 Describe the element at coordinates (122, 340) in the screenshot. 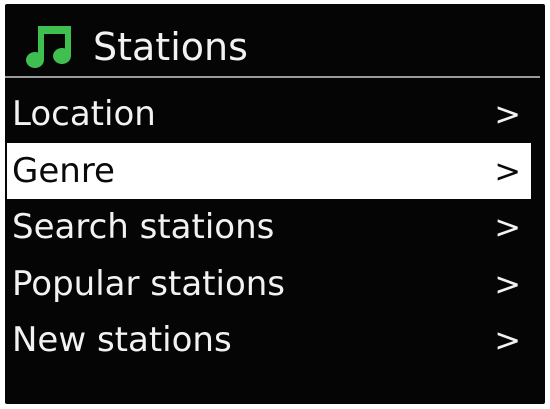

I see `menu-item-label: New stations` at that location.